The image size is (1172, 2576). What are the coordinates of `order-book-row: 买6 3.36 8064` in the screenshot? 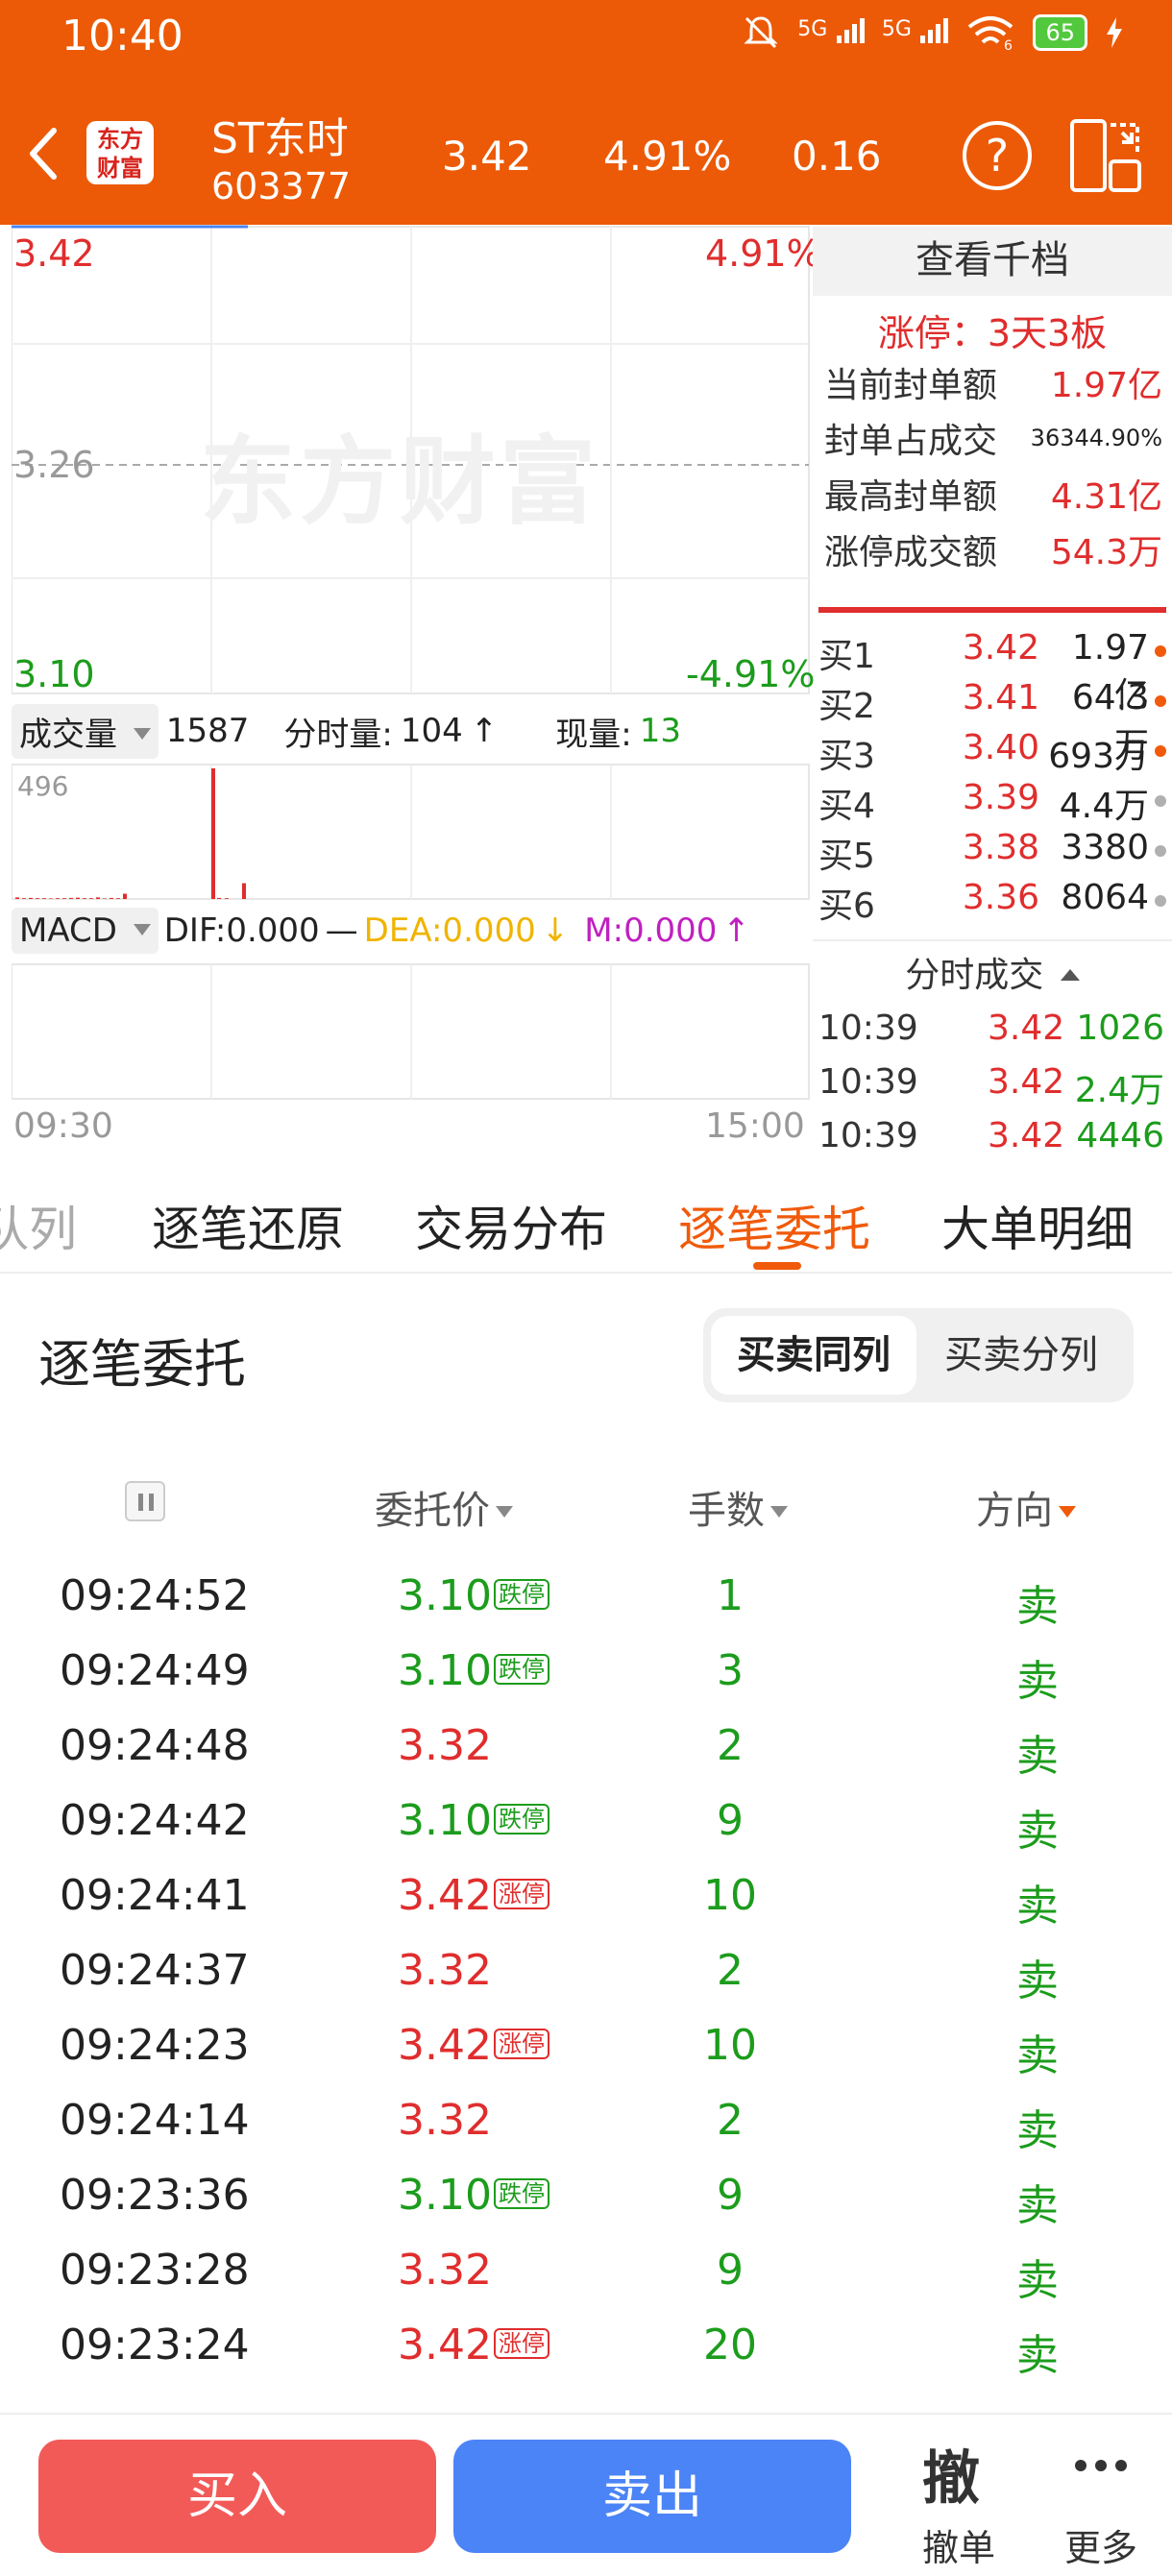 It's located at (993, 903).